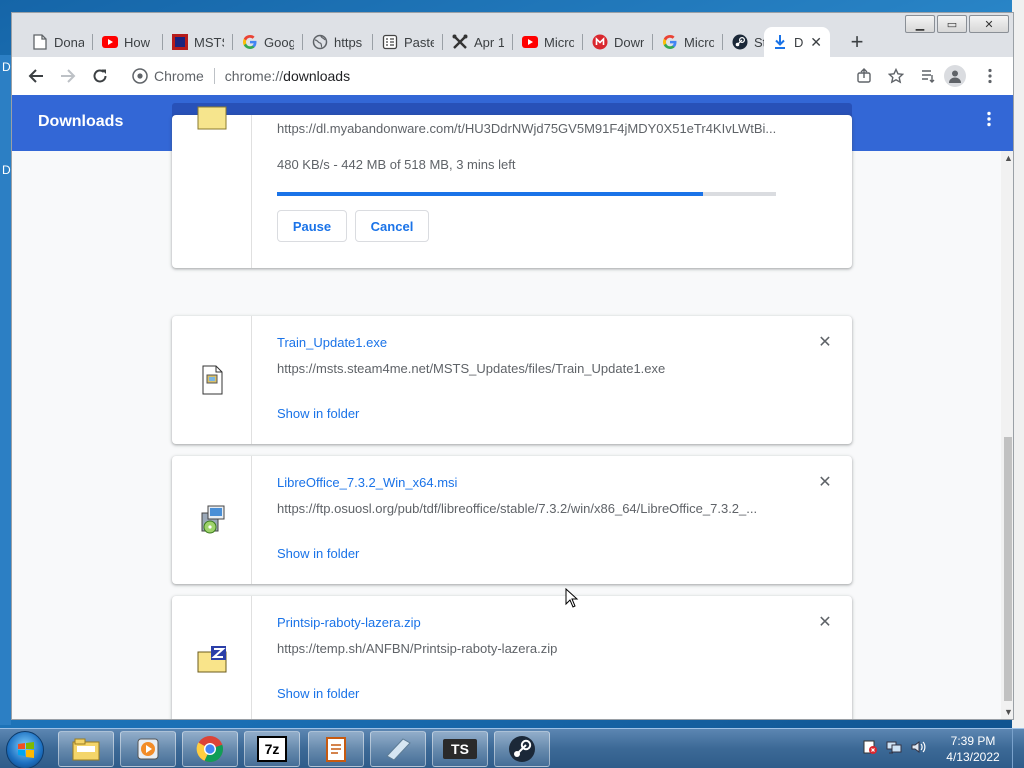 The width and height of the screenshot is (1024, 768). Describe the element at coordinates (973, 757) in the screenshot. I see `clock-date: 4/13/2022` at that location.